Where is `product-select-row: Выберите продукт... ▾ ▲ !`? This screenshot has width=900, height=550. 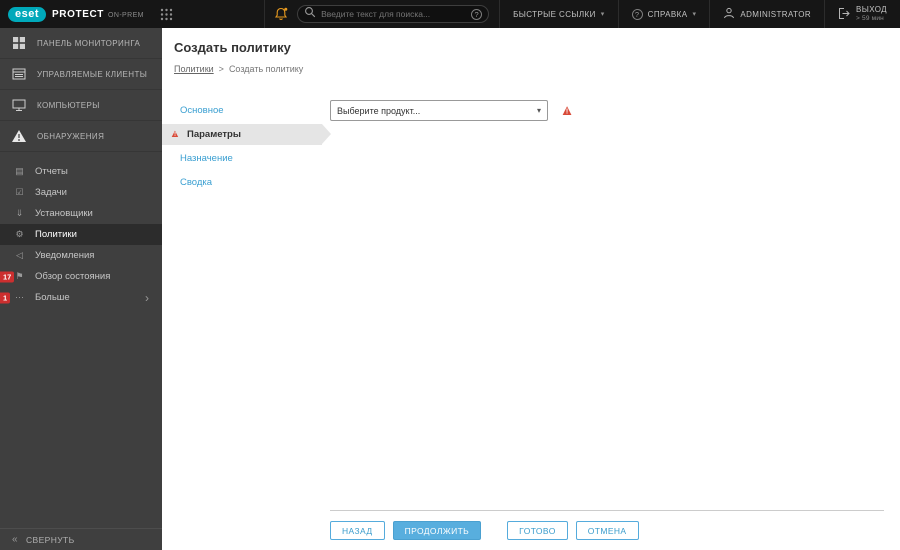 product-select-row: Выберите продукт... ▾ ▲ ! is located at coordinates (607, 110).